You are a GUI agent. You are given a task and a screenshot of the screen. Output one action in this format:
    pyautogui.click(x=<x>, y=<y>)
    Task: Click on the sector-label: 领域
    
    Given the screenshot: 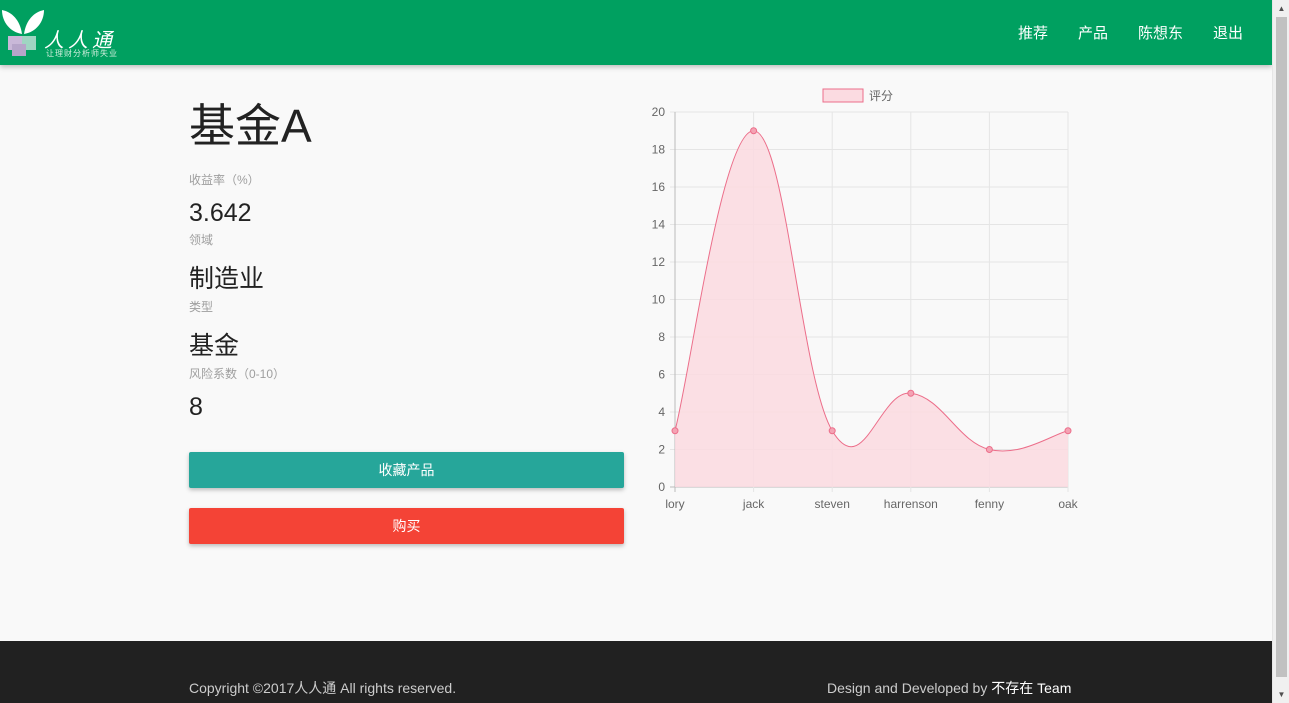 What is the action you would take?
    pyautogui.click(x=201, y=240)
    